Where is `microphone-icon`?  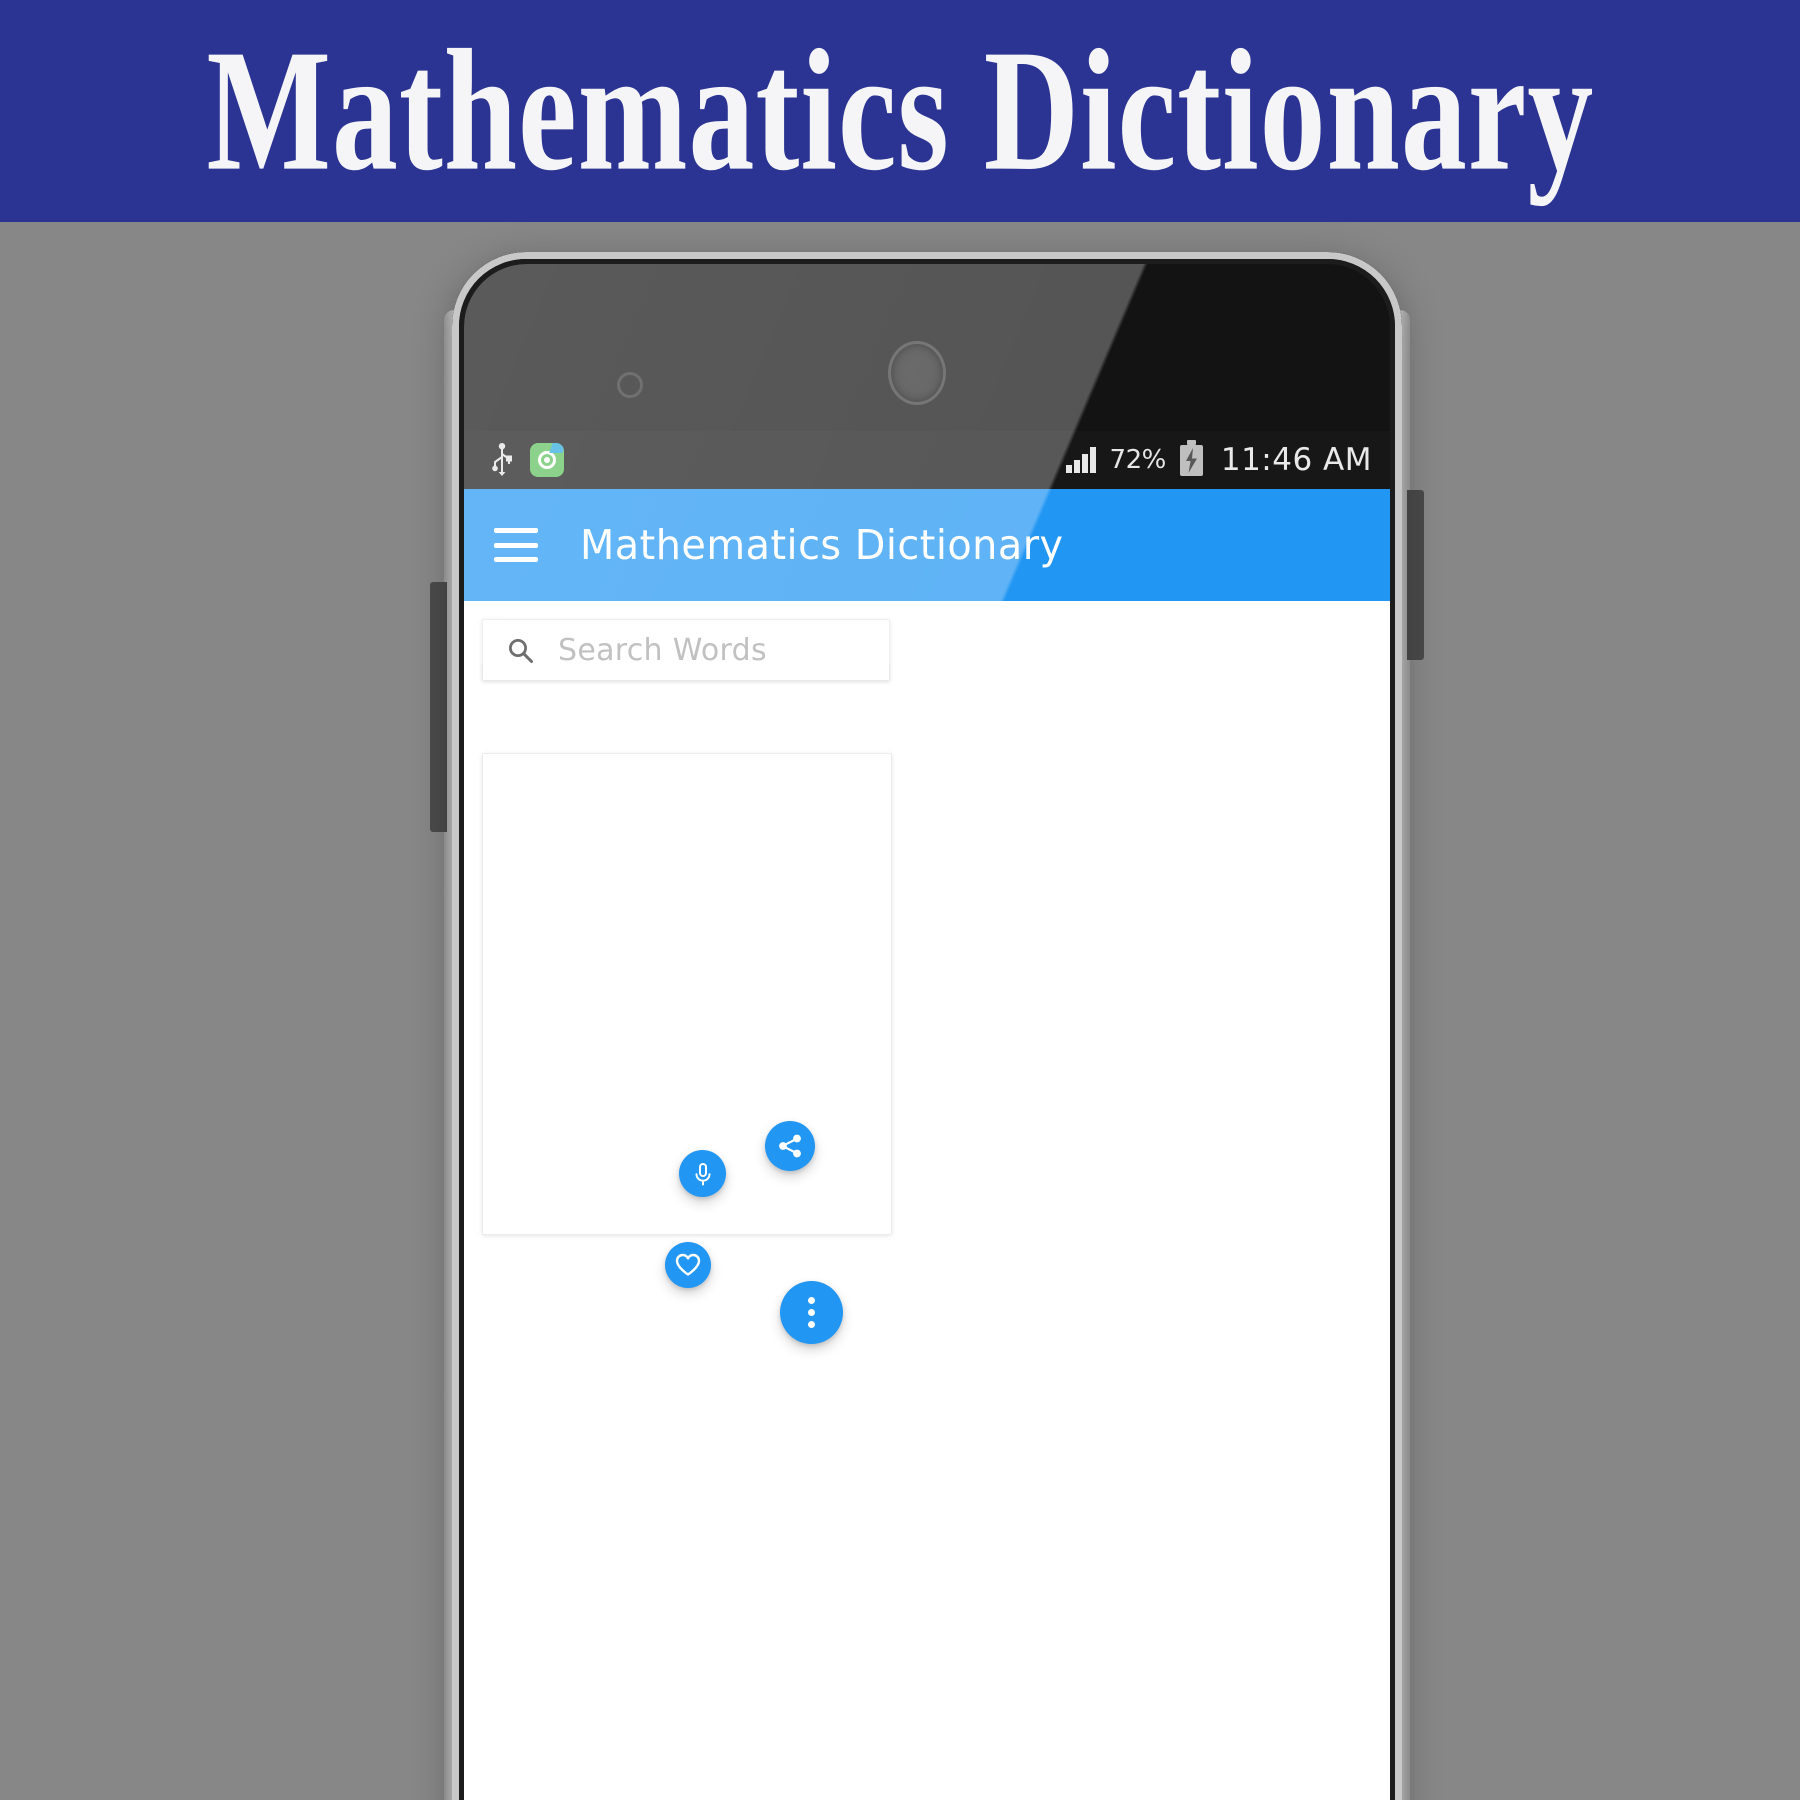 microphone-icon is located at coordinates (702, 1173).